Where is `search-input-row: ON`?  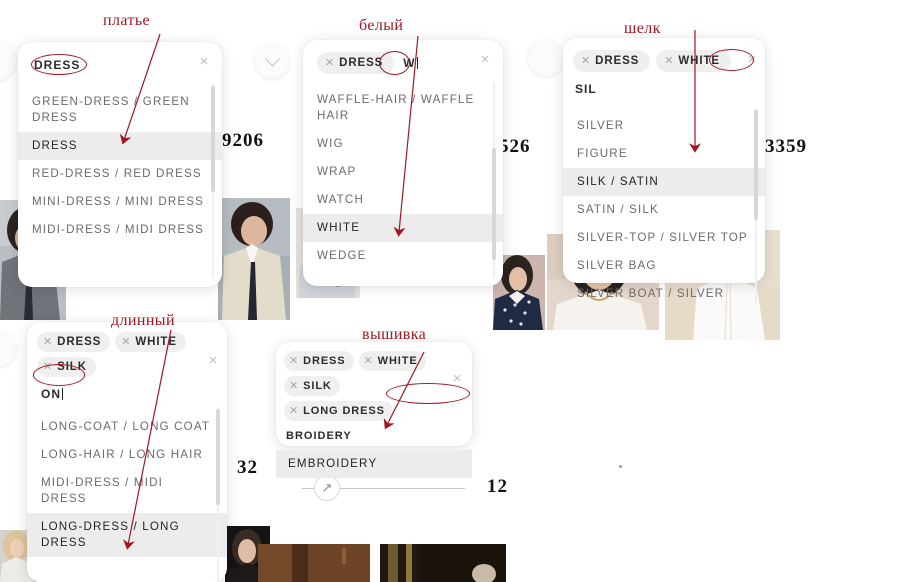
search-input-row: ON is located at coordinates (127, 393).